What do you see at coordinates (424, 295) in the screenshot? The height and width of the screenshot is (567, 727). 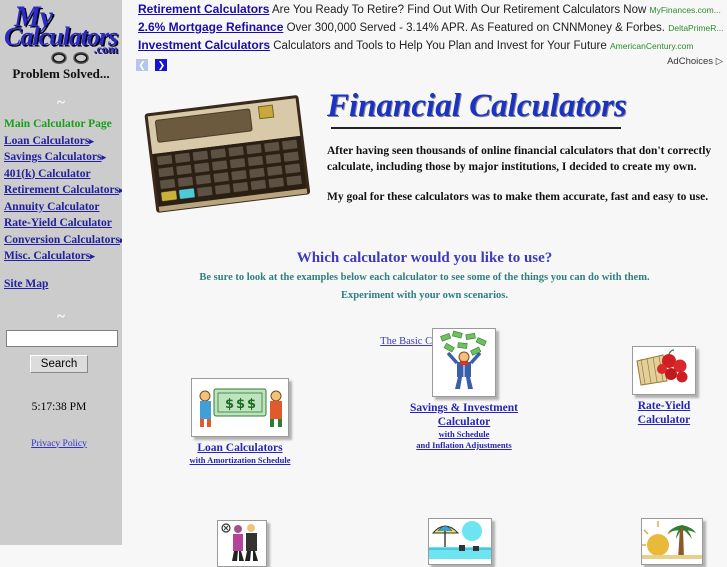 I see `which-calculator-subtext-2: Experiment with your own scenarios.` at bounding box center [424, 295].